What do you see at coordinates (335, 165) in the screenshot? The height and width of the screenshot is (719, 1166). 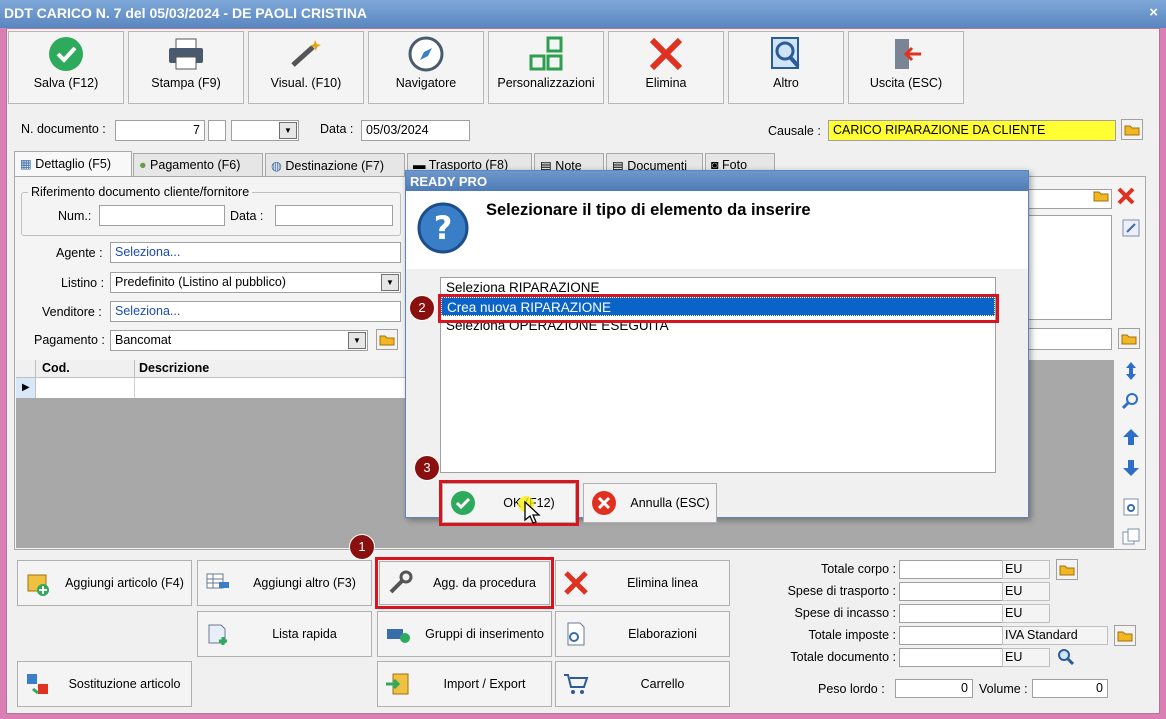 I see `tab-destinazione: ◍ Destinazione (F7)` at bounding box center [335, 165].